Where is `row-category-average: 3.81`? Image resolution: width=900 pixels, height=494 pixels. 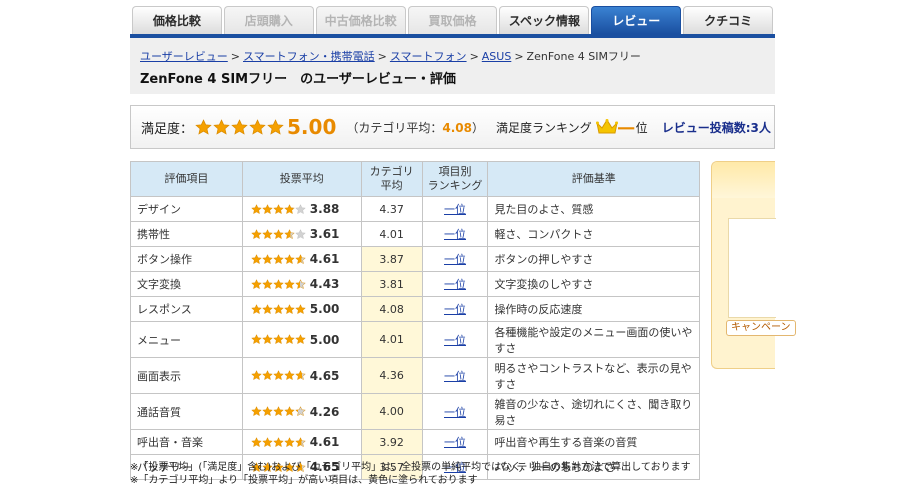
row-category-average: 3.81 is located at coordinates (391, 284).